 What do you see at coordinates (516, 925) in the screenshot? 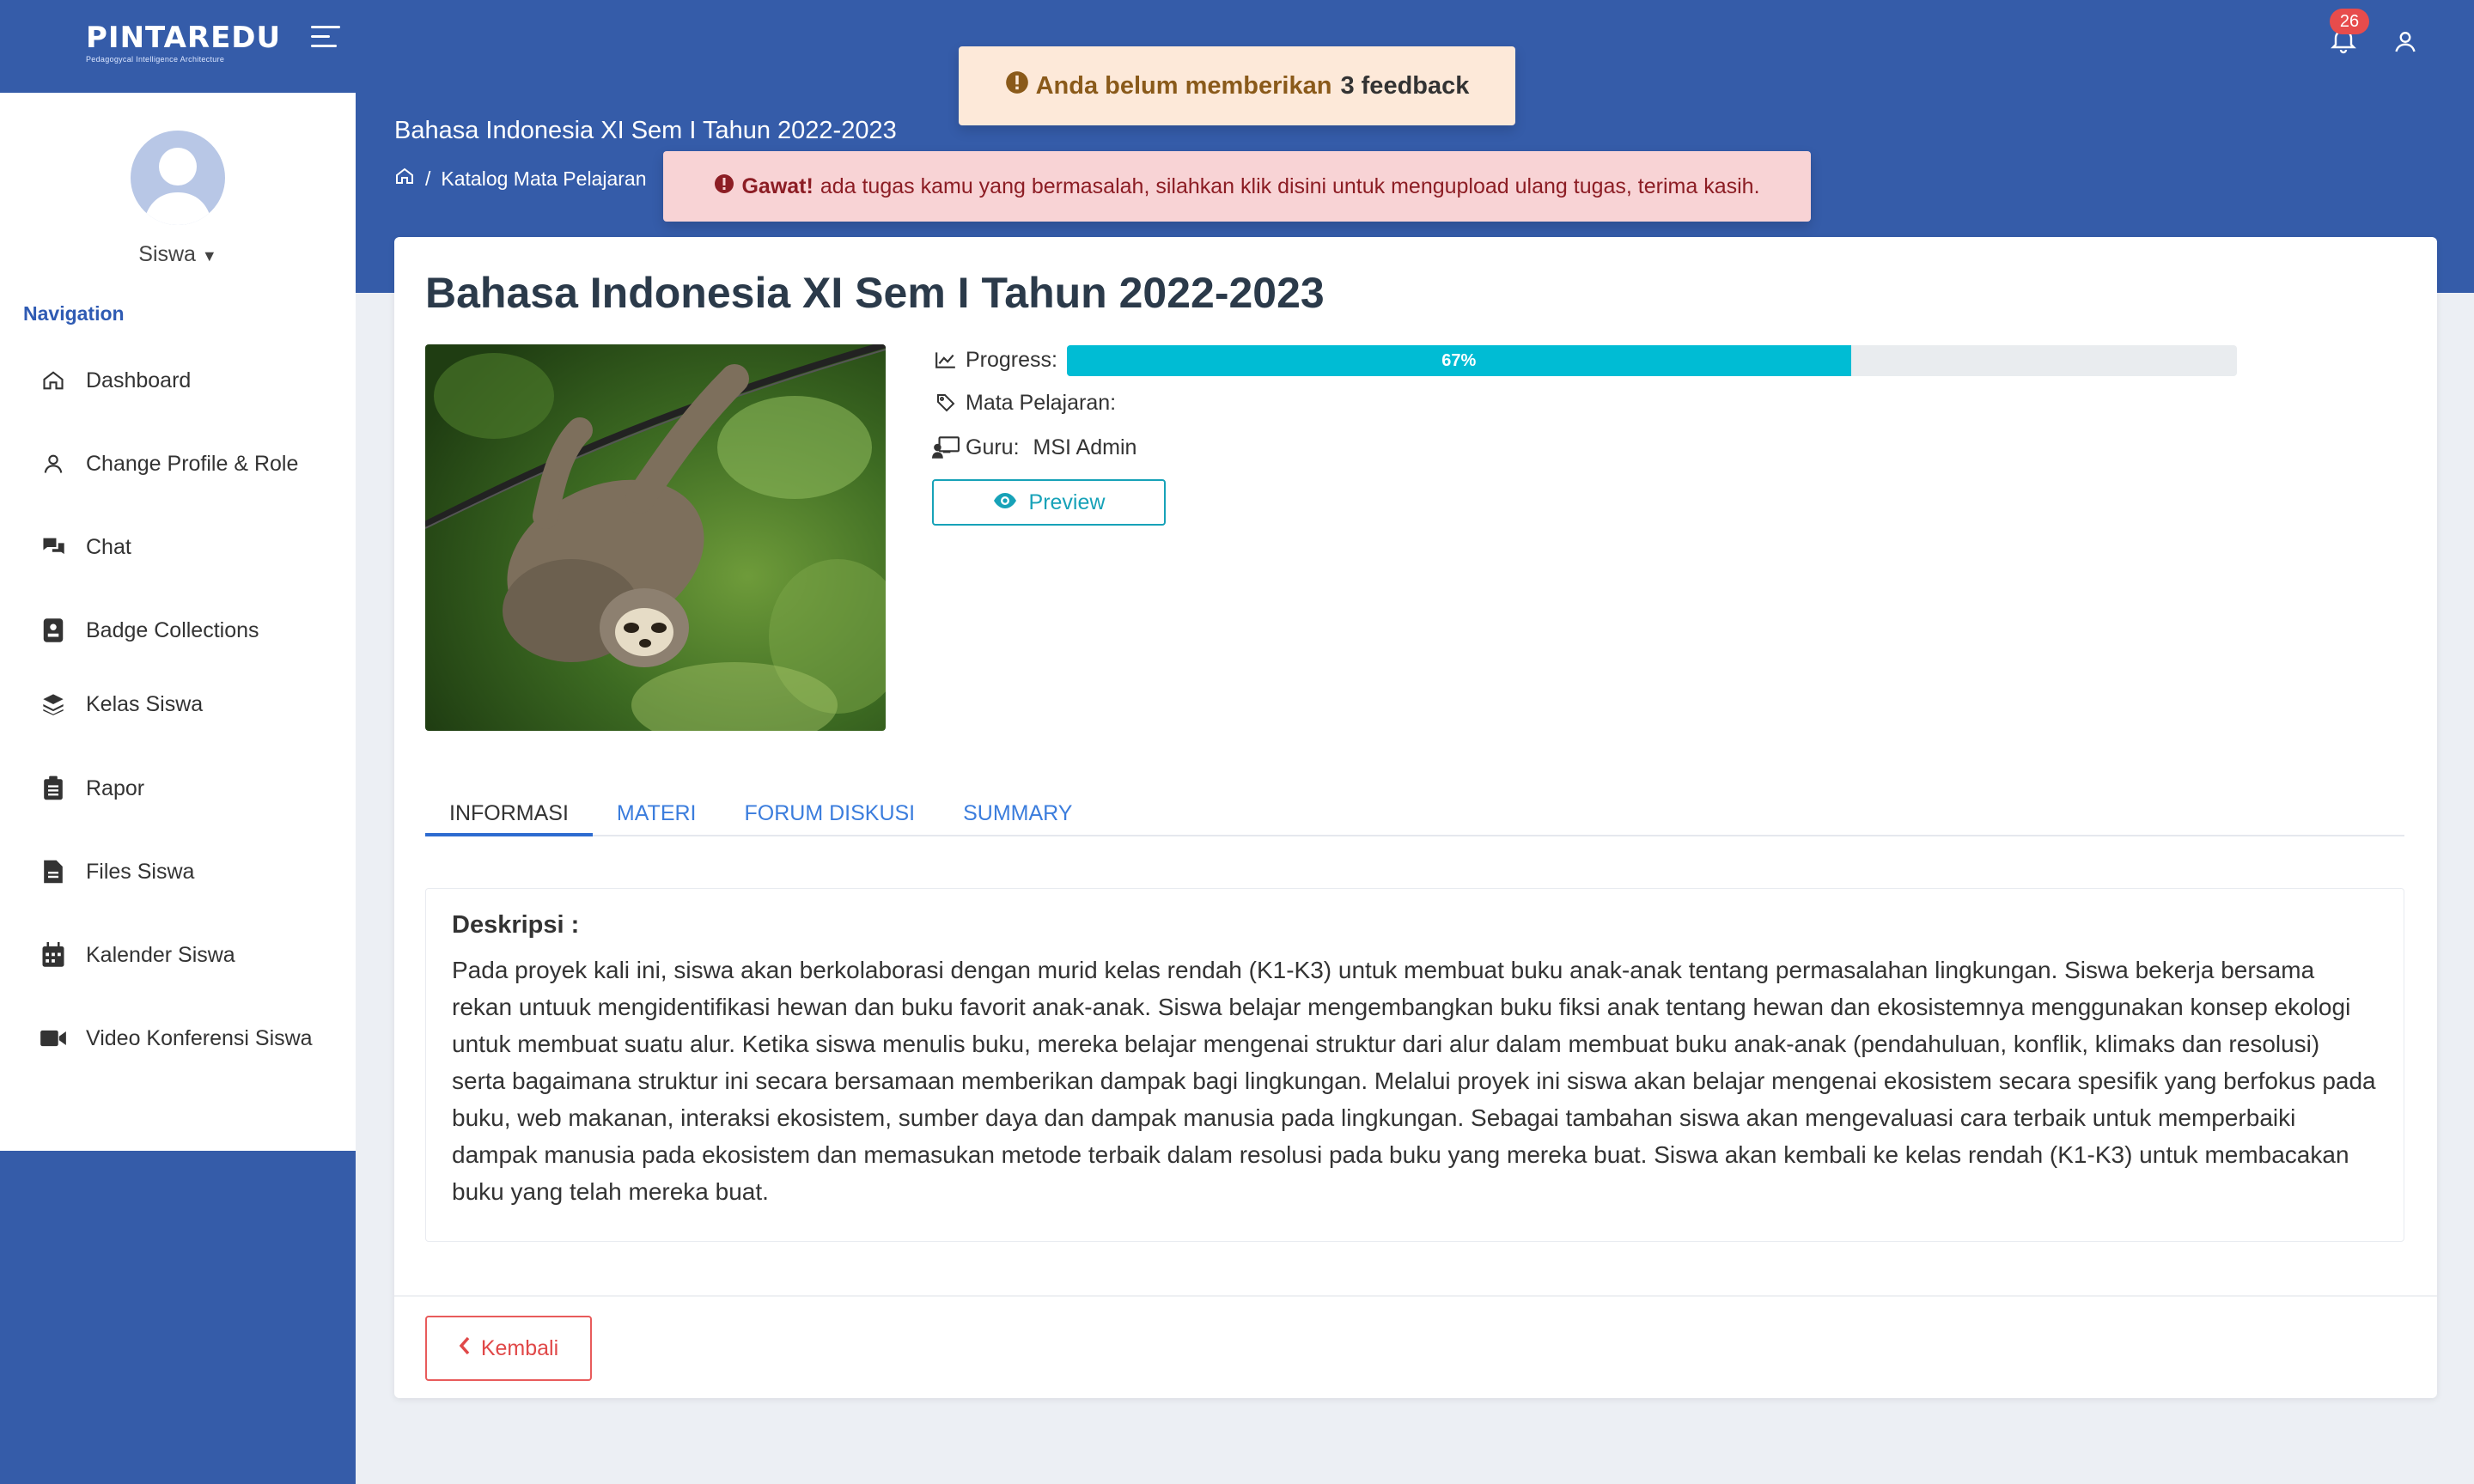
I see `description-title: Deskripsi :` at bounding box center [516, 925].